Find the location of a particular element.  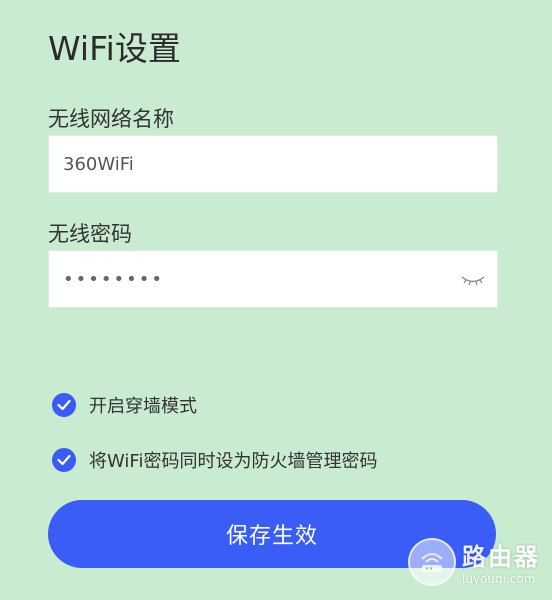

watermark-logo: 路由器 luyouqi.com is located at coordinates (474, 561).